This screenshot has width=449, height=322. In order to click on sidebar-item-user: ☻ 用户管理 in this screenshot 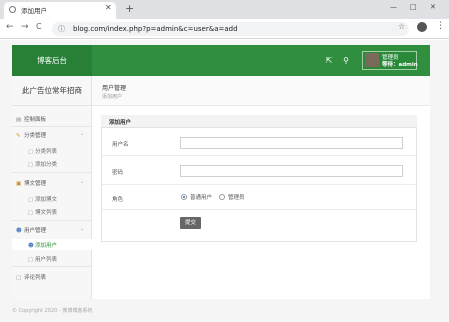, I will do `click(31, 230)`.